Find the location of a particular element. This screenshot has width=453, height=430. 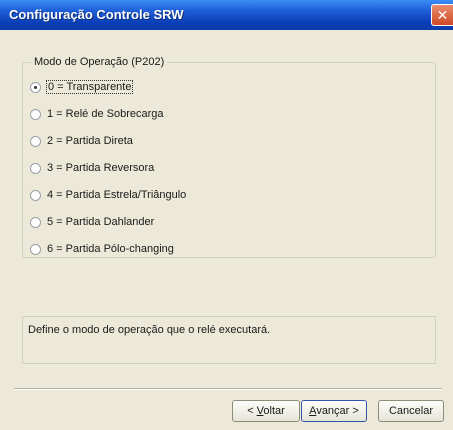

radio-option-5: 5 = Partida Dahlander is located at coordinates (92, 222).